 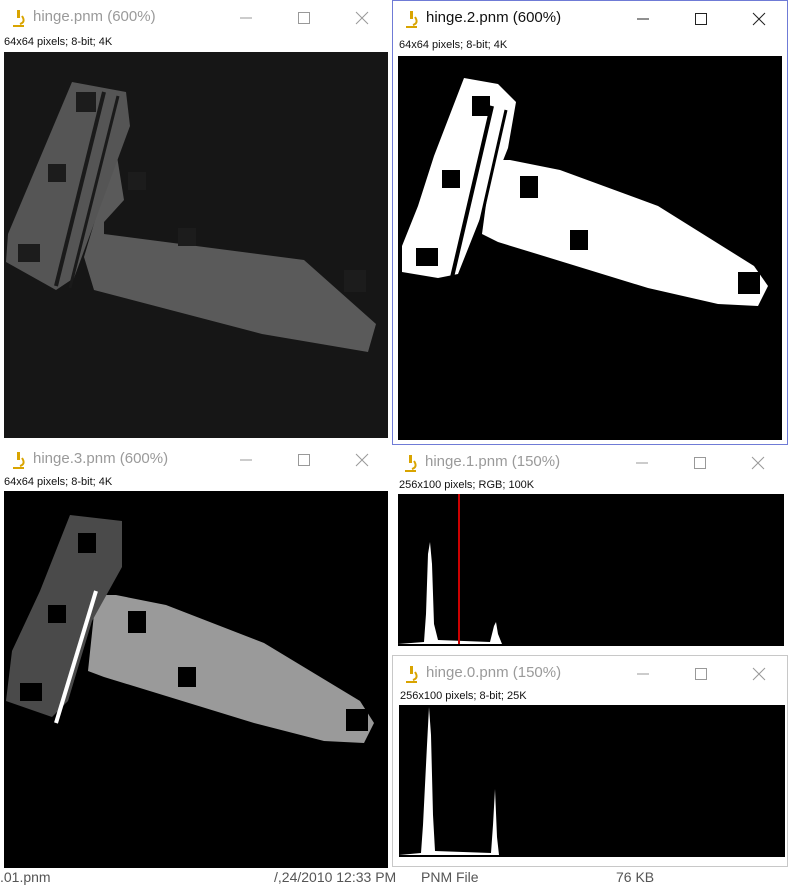 I want to click on histogram-rgb-image, so click(x=591, y=569).